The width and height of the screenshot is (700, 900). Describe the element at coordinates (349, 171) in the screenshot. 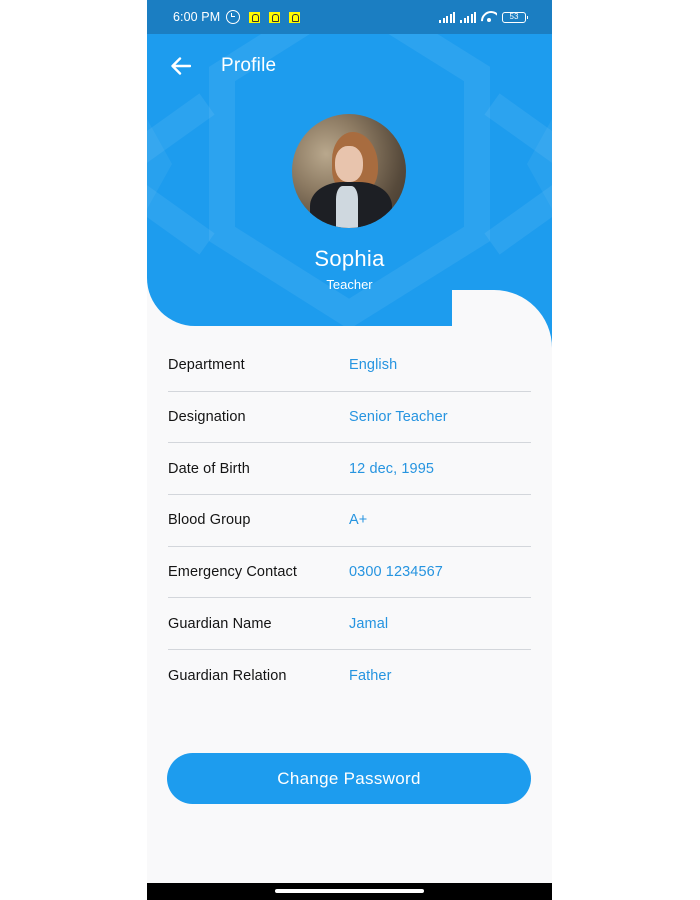

I see `avatar` at that location.